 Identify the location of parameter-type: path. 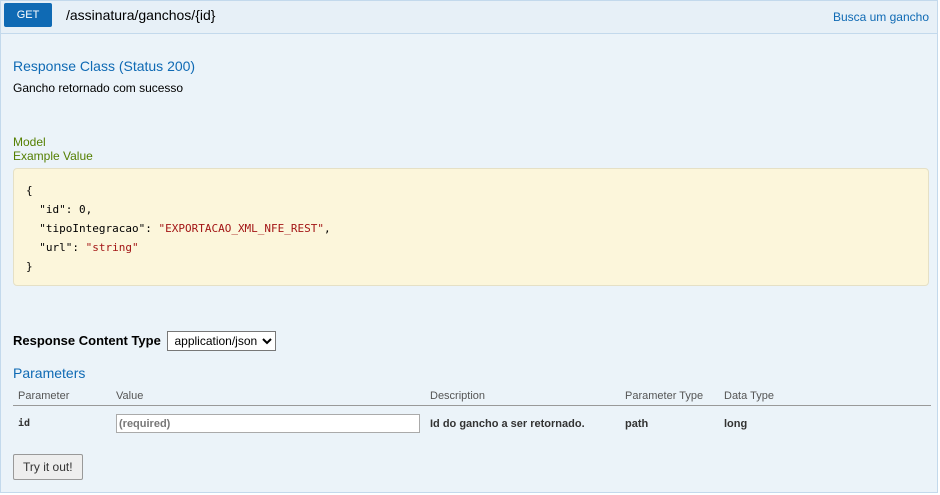
(637, 423).